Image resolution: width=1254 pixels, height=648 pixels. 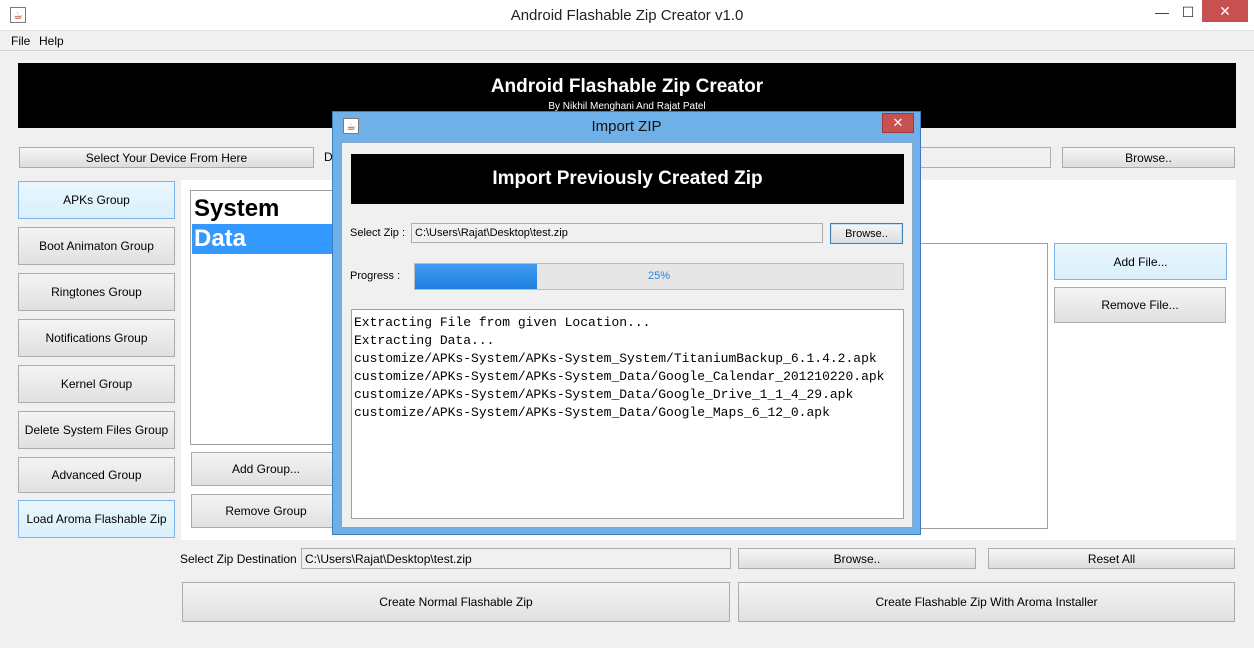 I want to click on reset-all-button: Reset All, so click(x=1111, y=558).